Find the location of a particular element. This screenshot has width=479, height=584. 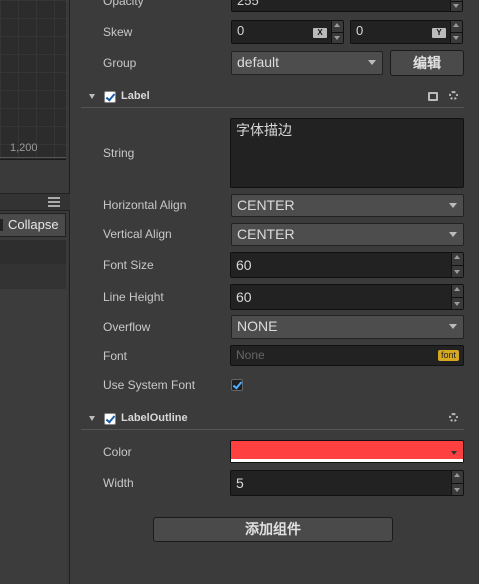

horizontal-align-select: CENTER is located at coordinates (347, 205).